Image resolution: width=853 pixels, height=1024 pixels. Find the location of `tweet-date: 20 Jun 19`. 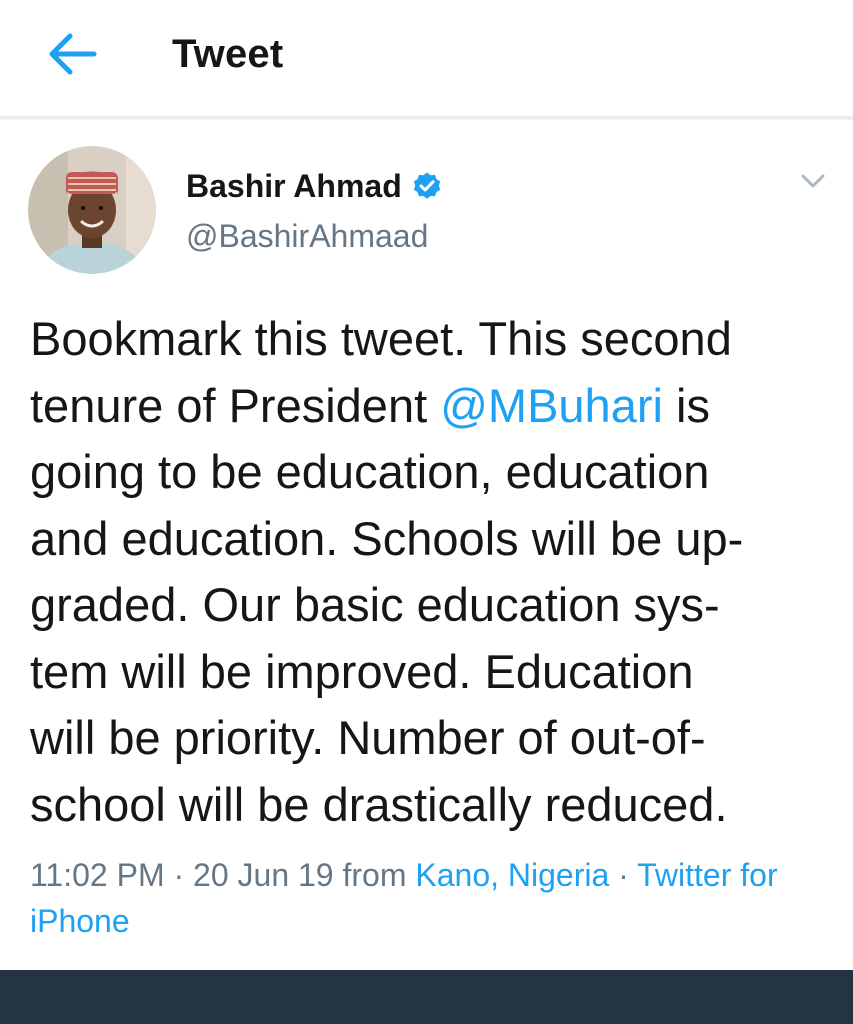

tweet-date: 20 Jun 19 is located at coordinates (263, 875).